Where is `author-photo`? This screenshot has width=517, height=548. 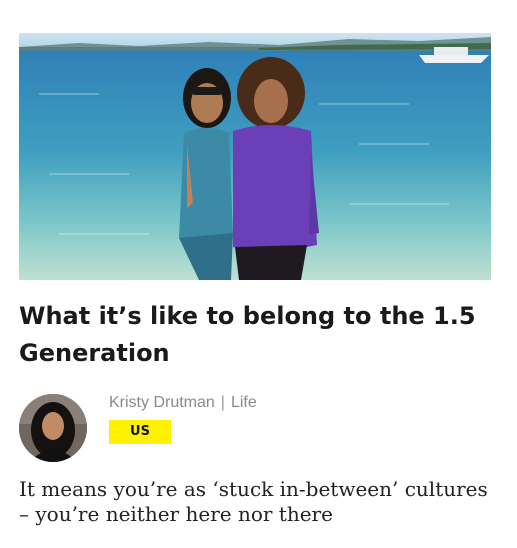 author-photo is located at coordinates (53, 428).